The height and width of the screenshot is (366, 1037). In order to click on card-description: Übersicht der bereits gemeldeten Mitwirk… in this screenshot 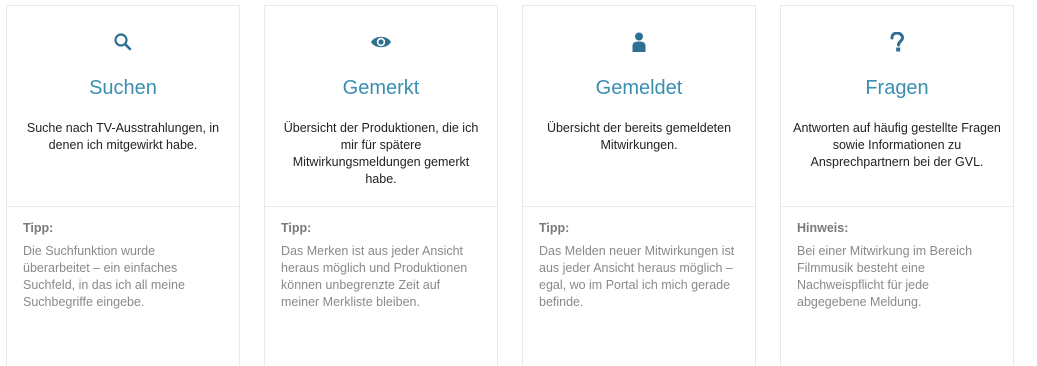, I will do `click(639, 136)`.